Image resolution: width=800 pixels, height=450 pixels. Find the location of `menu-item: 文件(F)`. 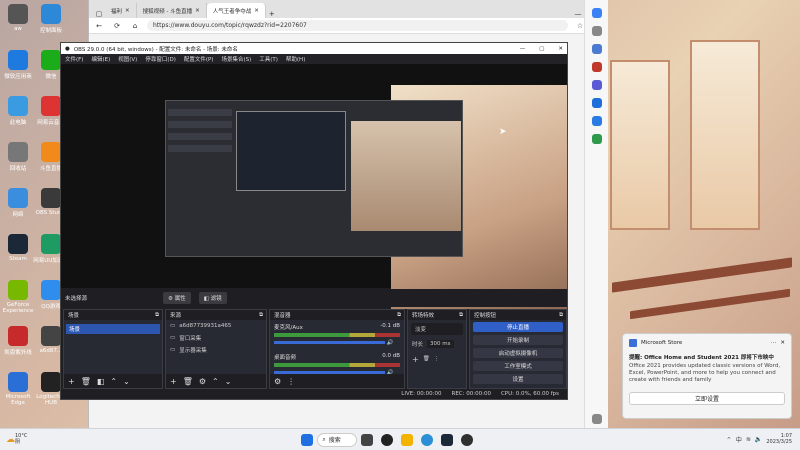

menu-item: 文件(F) is located at coordinates (74, 59).